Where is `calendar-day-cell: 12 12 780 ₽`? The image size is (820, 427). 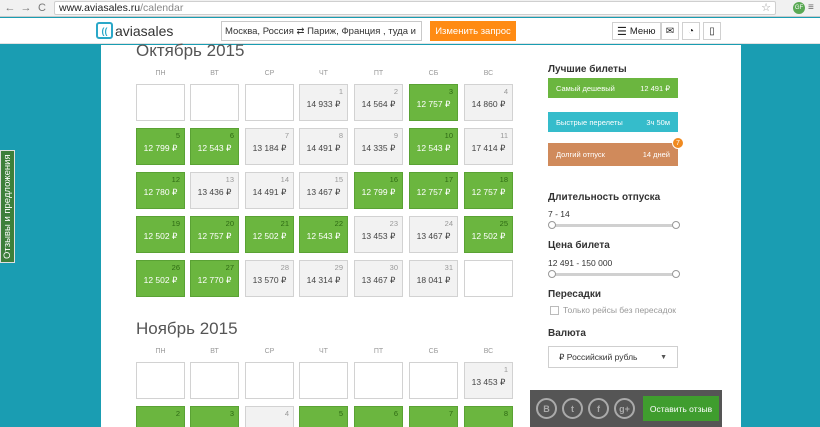
calendar-day-cell: 12 12 780 ₽ is located at coordinates (160, 190).